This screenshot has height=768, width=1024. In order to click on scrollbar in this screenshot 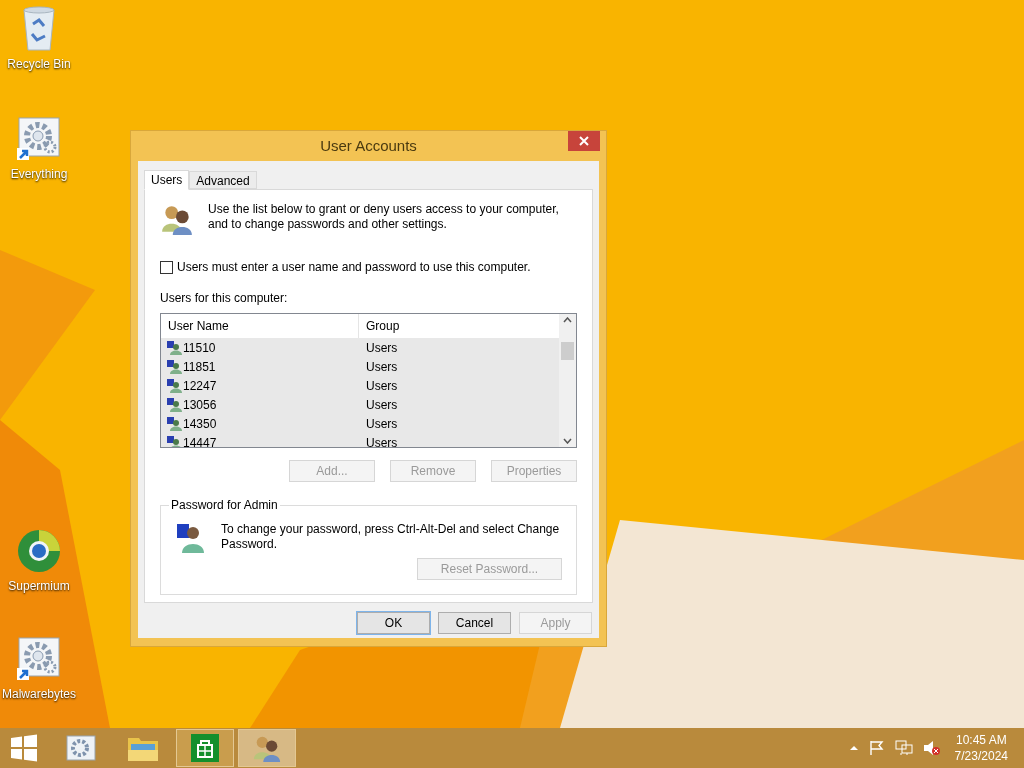, I will do `click(567, 380)`.